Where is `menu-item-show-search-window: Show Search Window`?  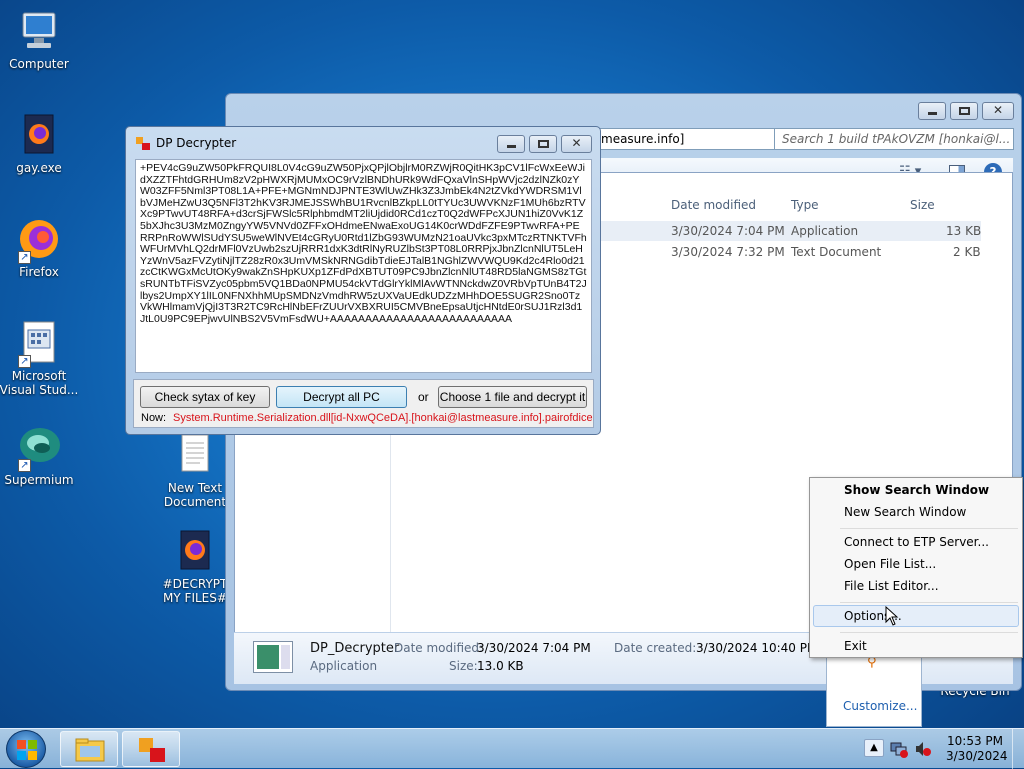
menu-item-show-search-window: Show Search Window is located at coordinates (916, 490).